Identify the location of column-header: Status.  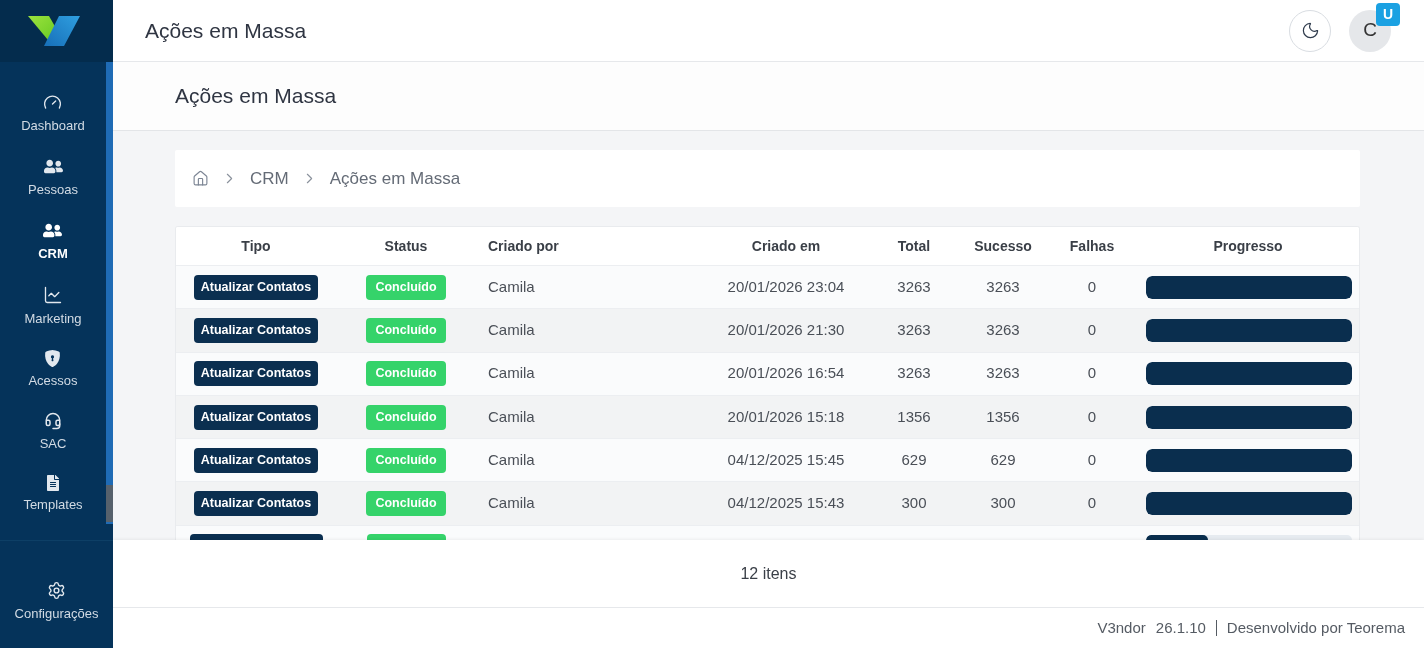
(406, 246).